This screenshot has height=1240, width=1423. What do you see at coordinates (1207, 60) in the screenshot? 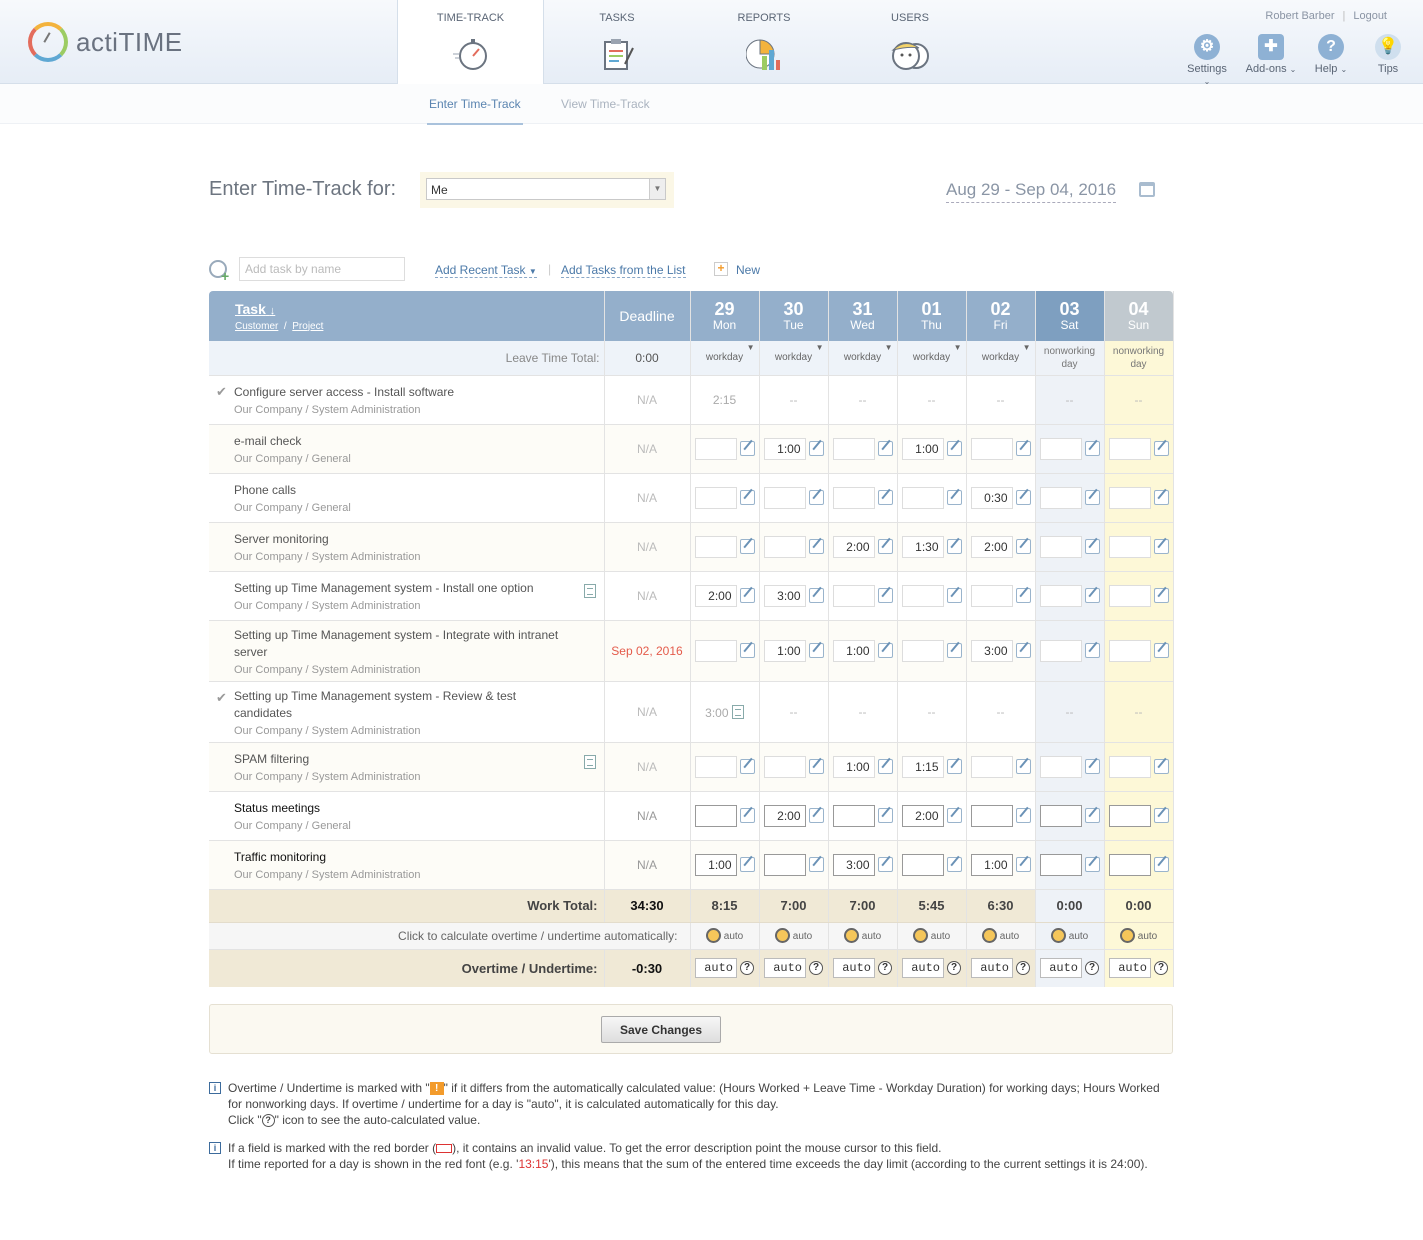
I see `settings-menu: ⚙ Settings ⌄` at bounding box center [1207, 60].